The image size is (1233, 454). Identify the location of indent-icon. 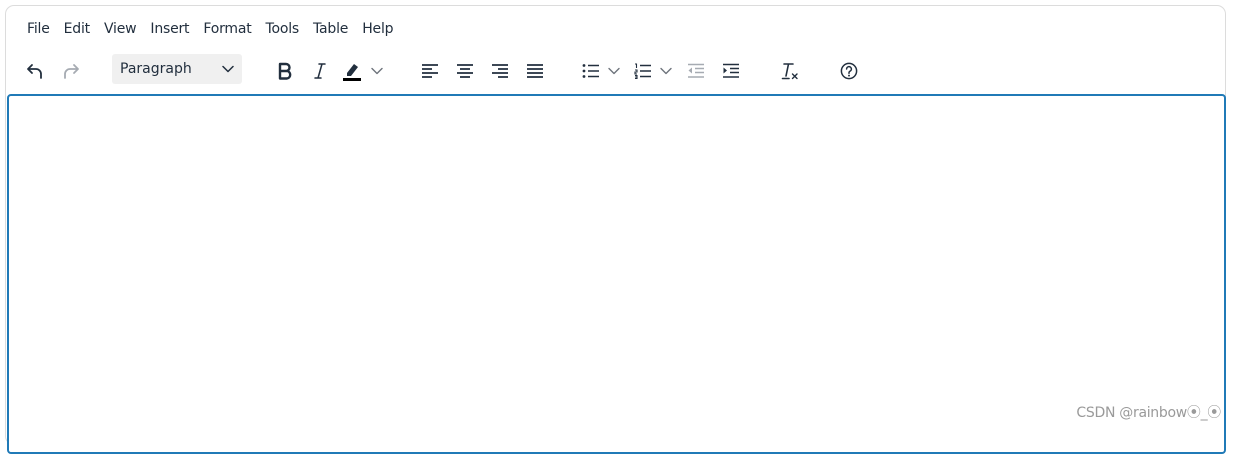
(731, 70).